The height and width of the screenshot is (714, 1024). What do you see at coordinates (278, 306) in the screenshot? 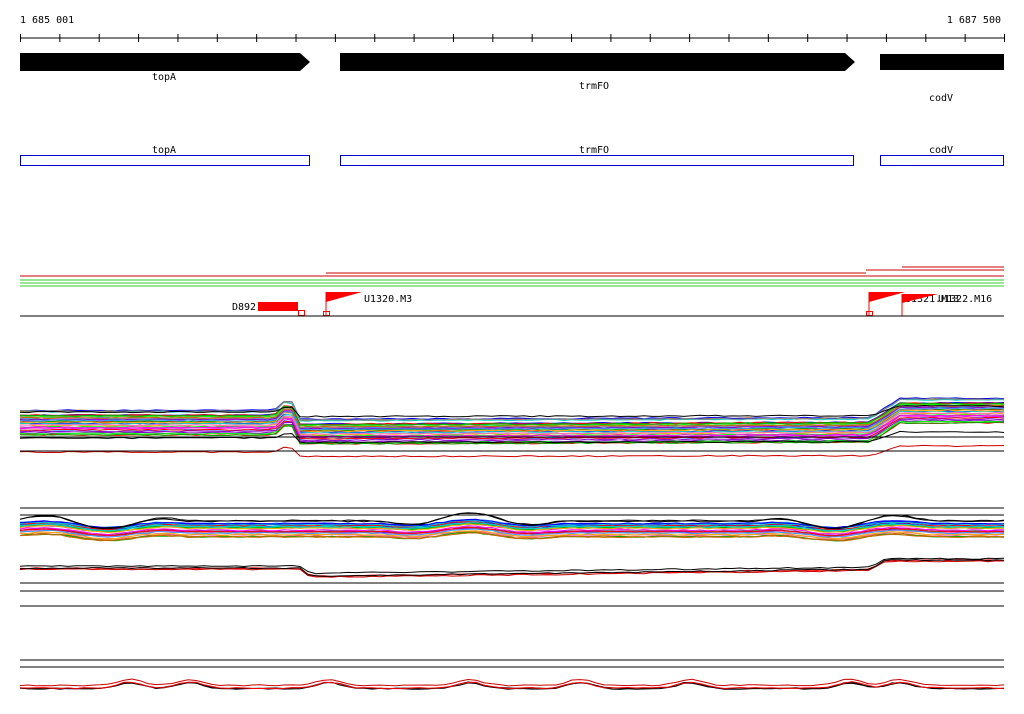
I see `feature-block-D892` at bounding box center [278, 306].